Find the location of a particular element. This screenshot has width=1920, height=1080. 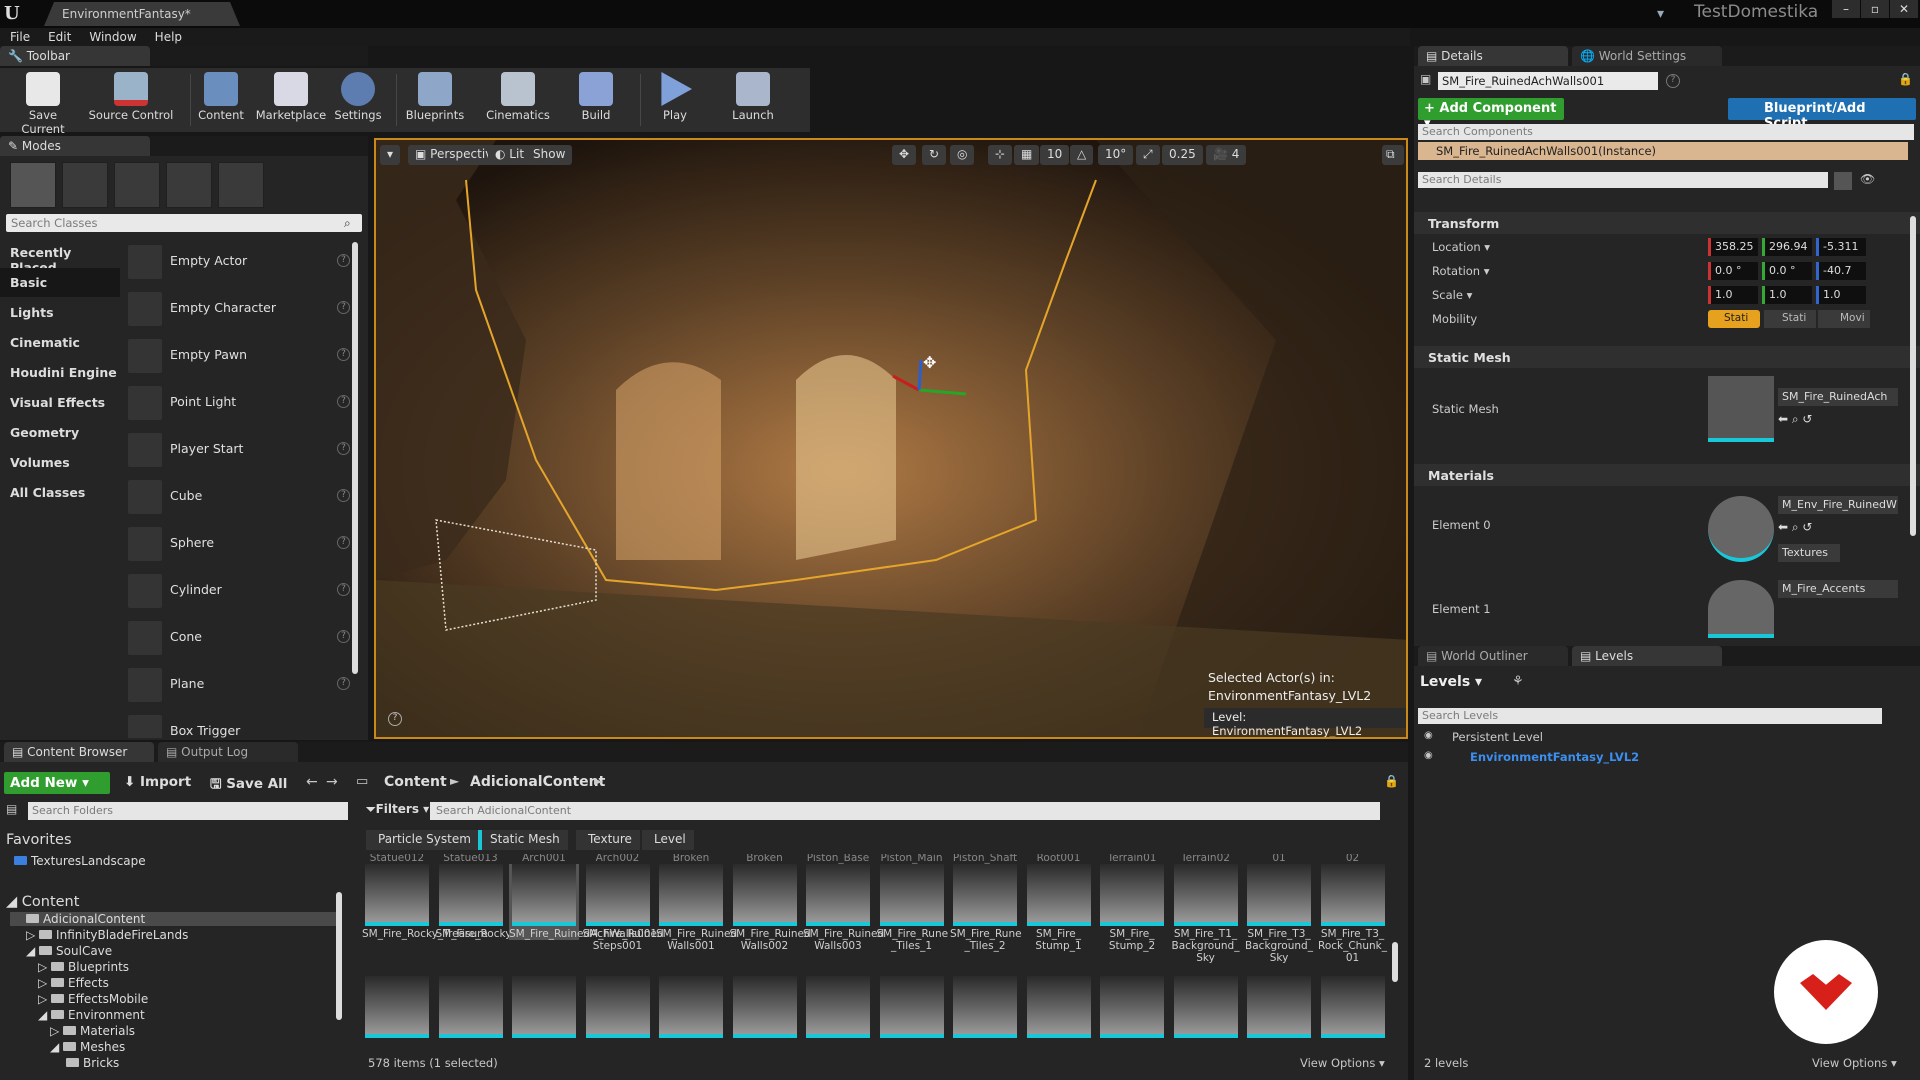

actor-item: Empty Pawn? is located at coordinates (240, 355).